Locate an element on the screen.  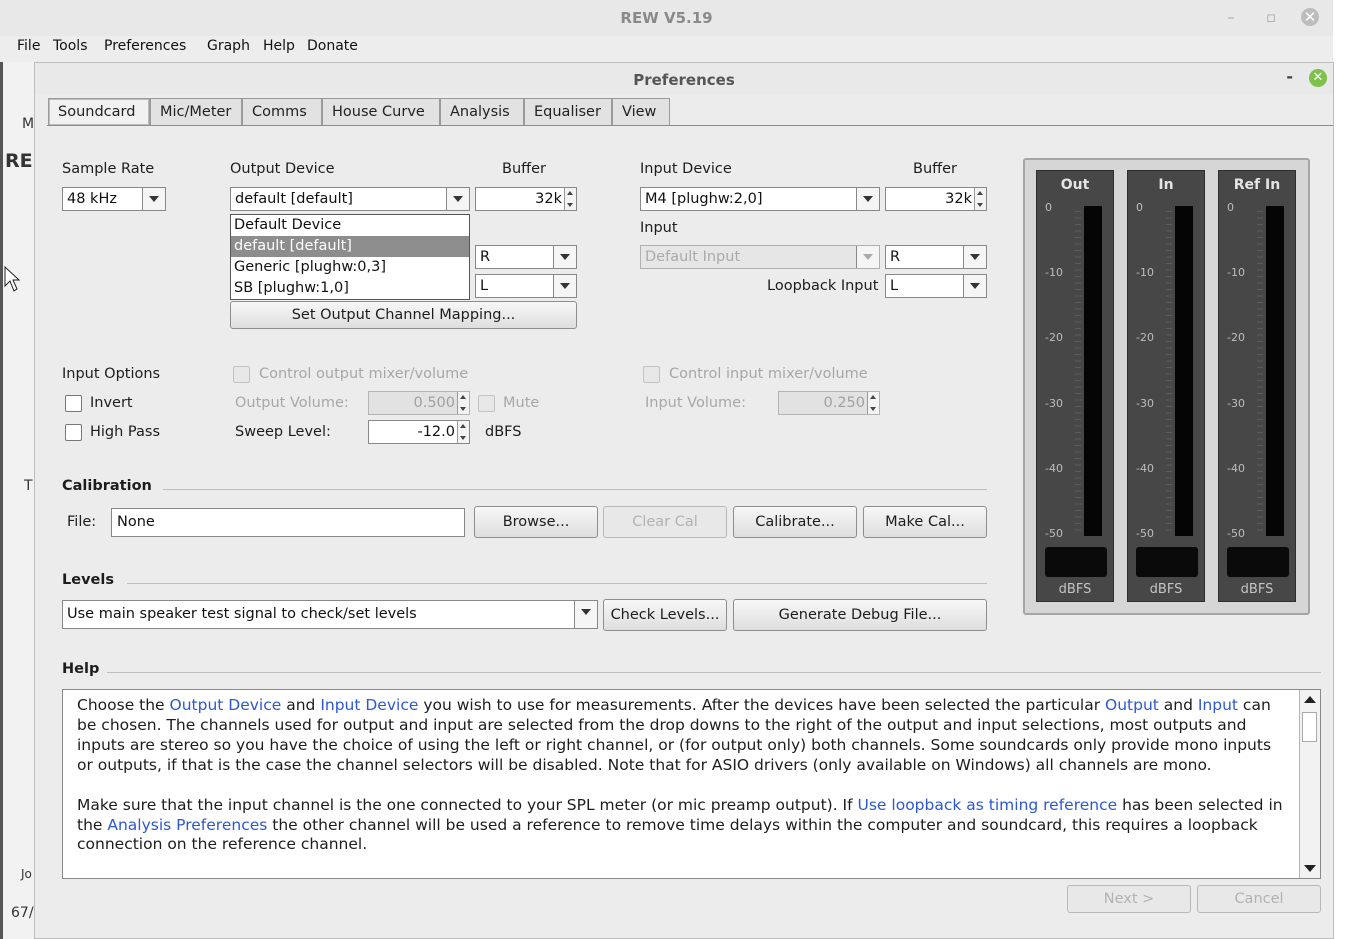
help-link: Analysis Preferences is located at coordinates (187, 825).